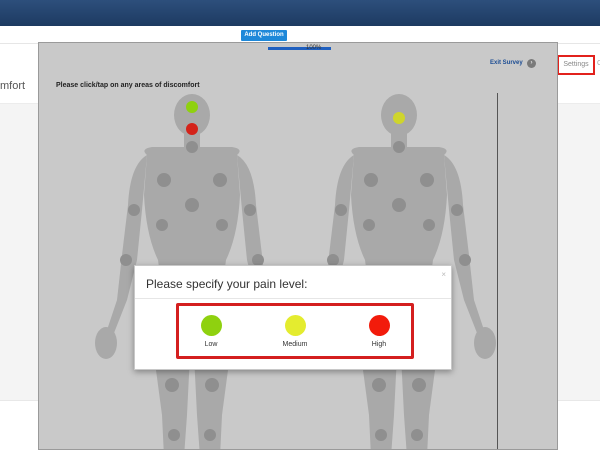 Image resolution: width=600 pixels, height=450 pixels. Describe the element at coordinates (211, 344) in the screenshot. I see `low-pain-label: Low` at that location.